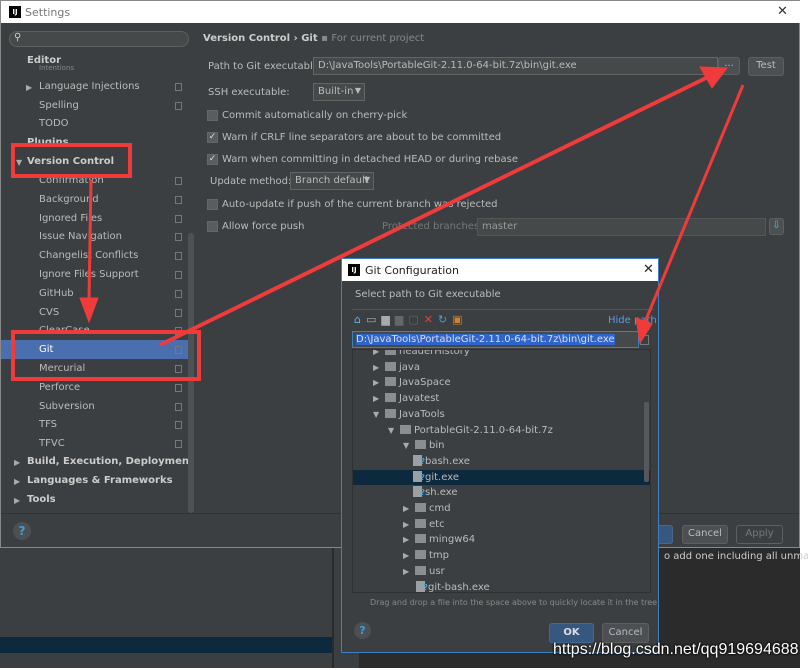 Image resolution: width=808 pixels, height=670 pixels. I want to click on arrow-down-head, so click(89, 310).